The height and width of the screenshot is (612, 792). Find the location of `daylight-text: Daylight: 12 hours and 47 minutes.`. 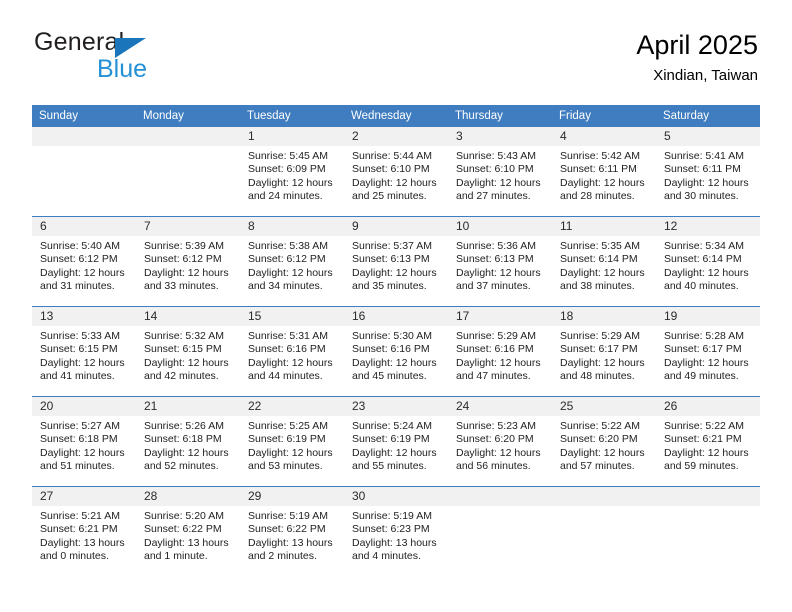

daylight-text: Daylight: 12 hours and 47 minutes. is located at coordinates (498, 369).